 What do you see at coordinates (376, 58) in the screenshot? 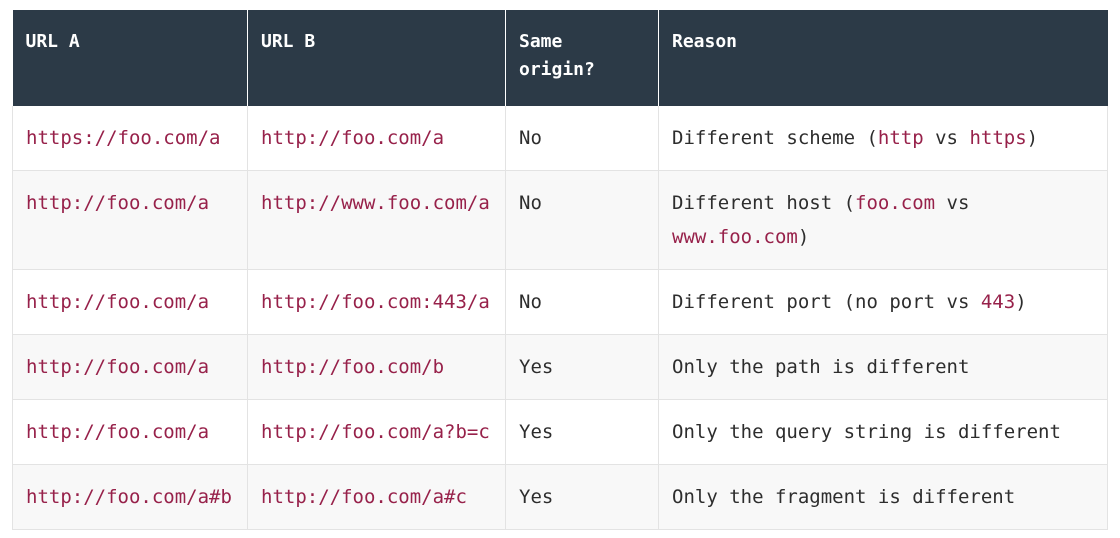
I see `header-url-b: URL B` at bounding box center [376, 58].